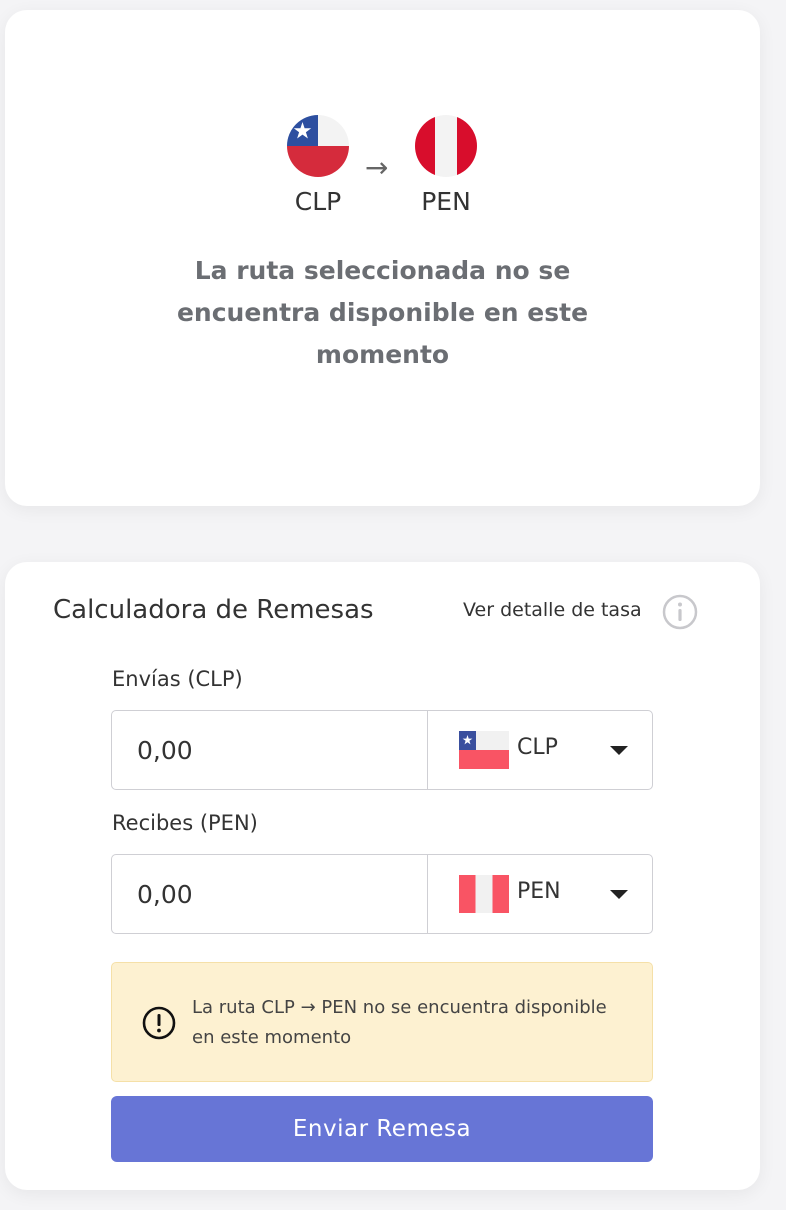 The width and height of the screenshot is (786, 1210). I want to click on send-remittance-button: Enviar Remesa, so click(382, 1129).